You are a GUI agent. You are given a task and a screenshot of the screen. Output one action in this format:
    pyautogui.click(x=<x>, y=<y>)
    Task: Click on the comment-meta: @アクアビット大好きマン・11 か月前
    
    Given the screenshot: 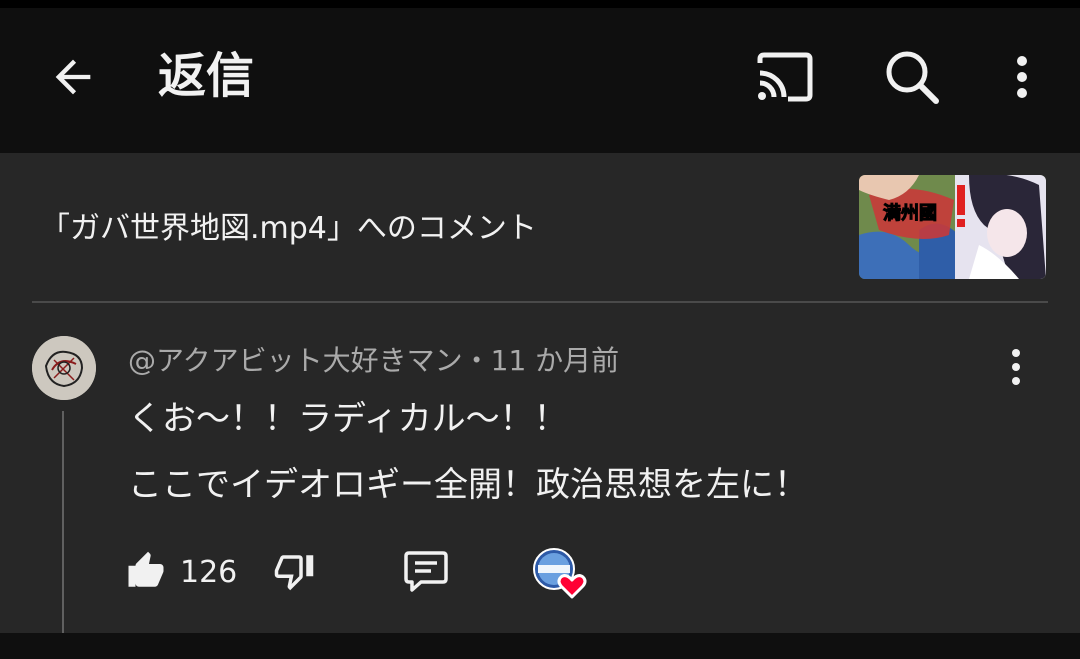 What is the action you would take?
    pyautogui.click(x=373, y=361)
    